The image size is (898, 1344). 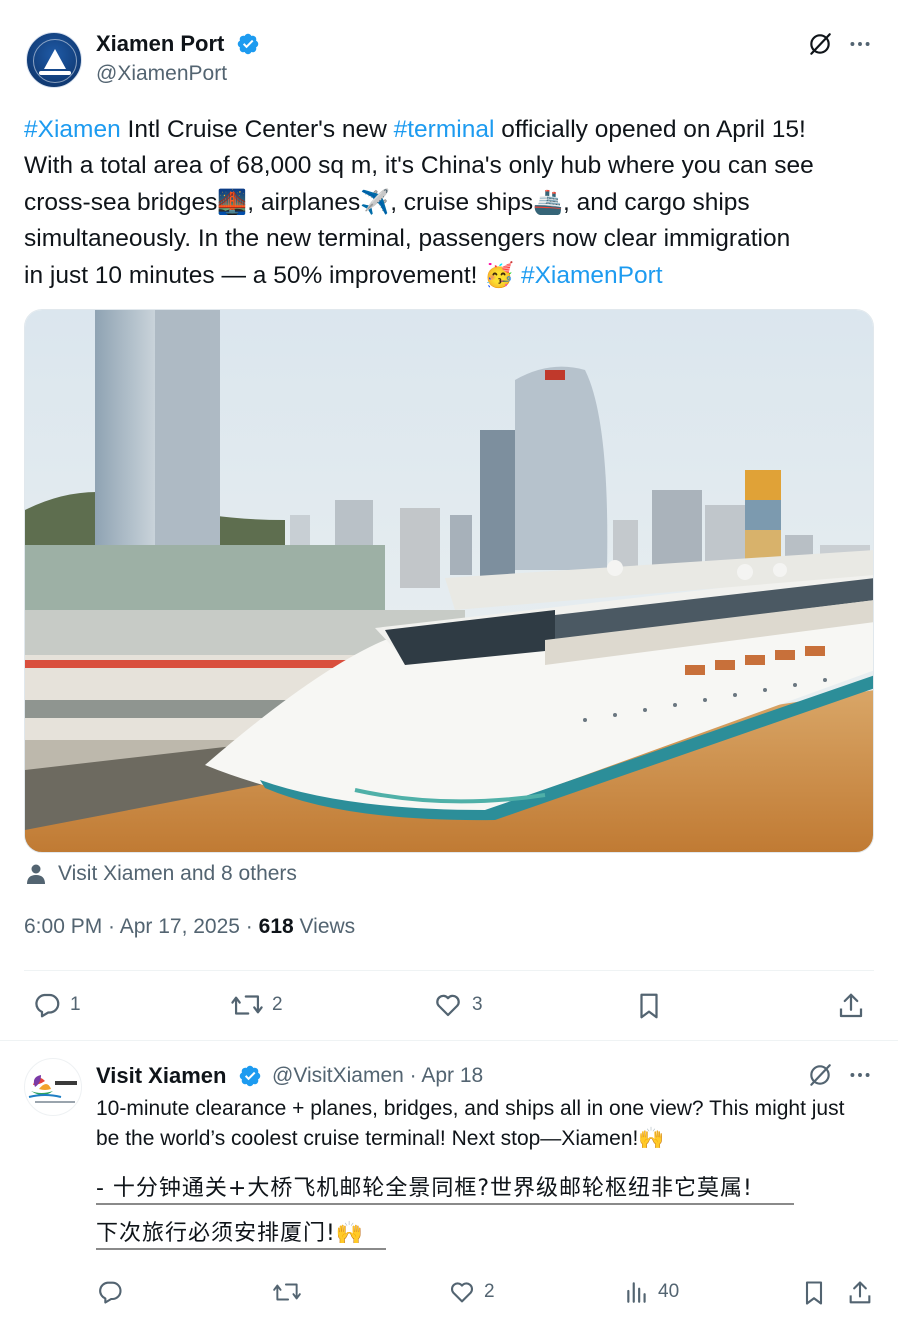 I want to click on xiamen-port-avatar, so click(x=54, y=60).